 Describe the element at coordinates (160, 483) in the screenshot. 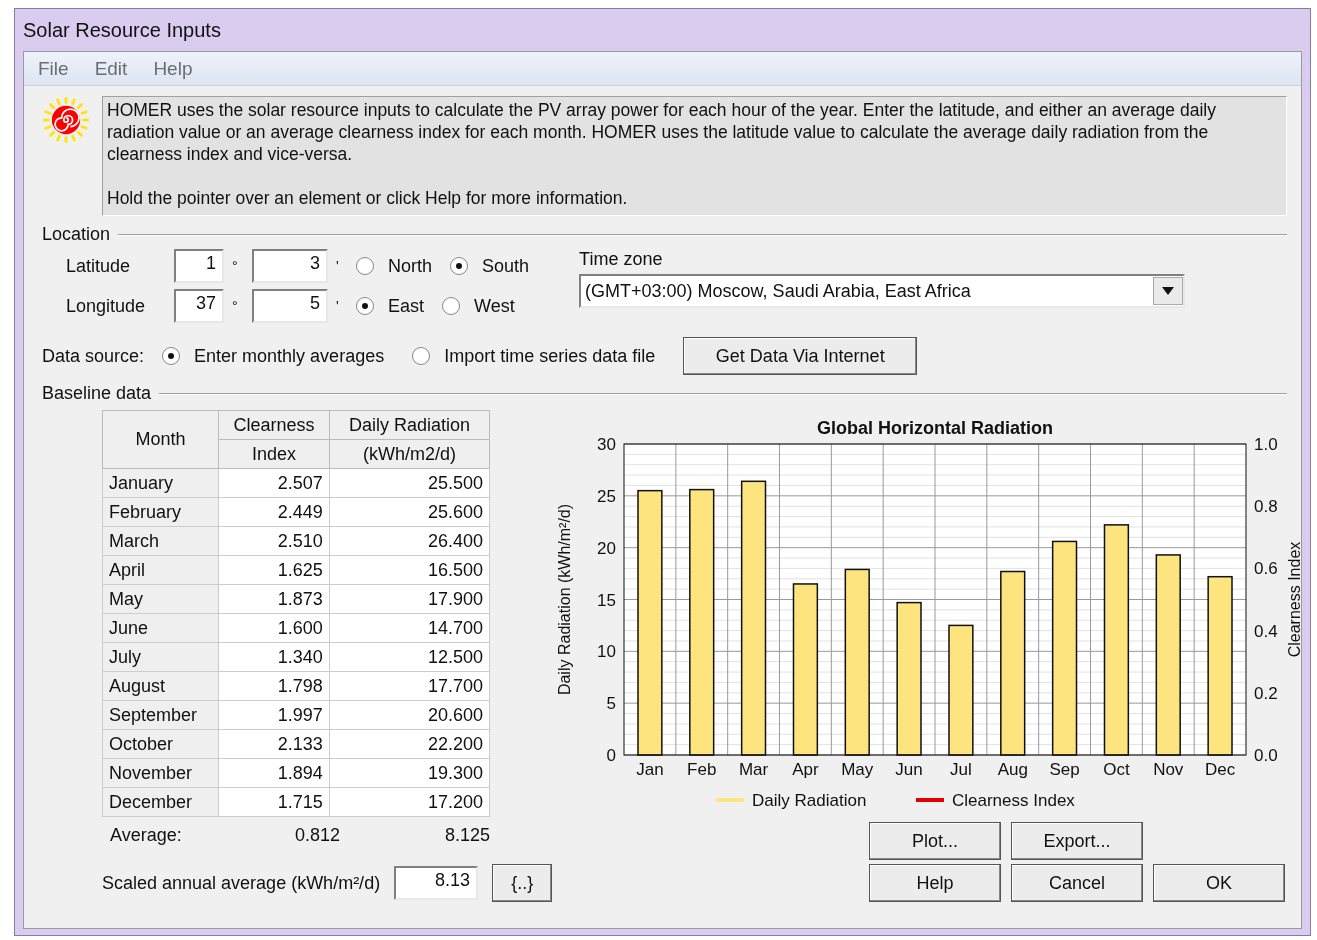

I see `month-cell: January` at that location.